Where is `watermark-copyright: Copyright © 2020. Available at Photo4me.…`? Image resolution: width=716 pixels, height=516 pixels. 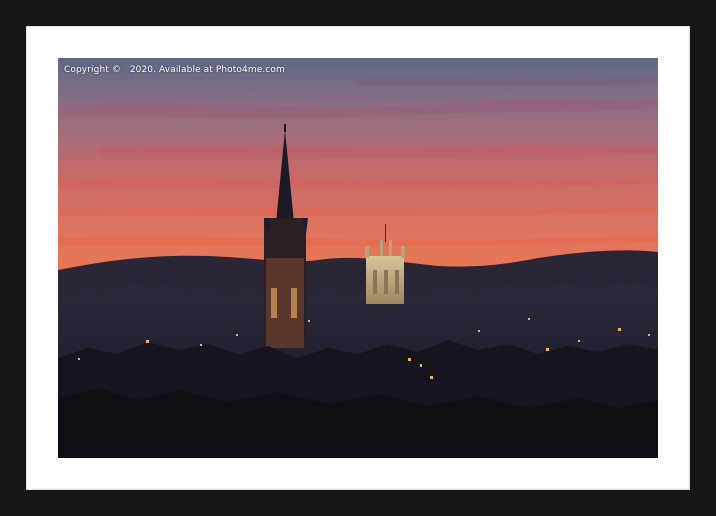 watermark-copyright: Copyright © 2020. Available at Photo4me.… is located at coordinates (174, 70).